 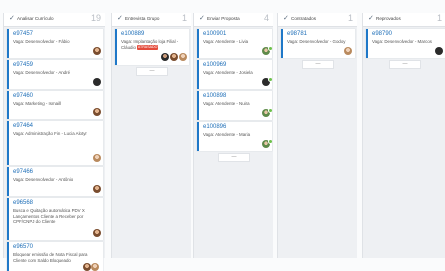 I want to click on card: e100969 Vaga: Atendente - Josiela, so click(x=234, y=74).